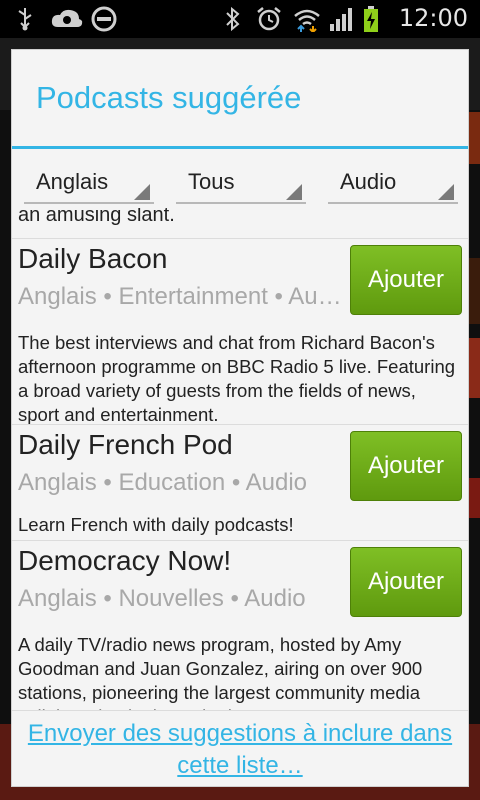 Image resolution: width=480 pixels, height=800 pixels. What do you see at coordinates (162, 598) in the screenshot?
I see `podcast-meta: Anglais • Nouvelles • Audio` at bounding box center [162, 598].